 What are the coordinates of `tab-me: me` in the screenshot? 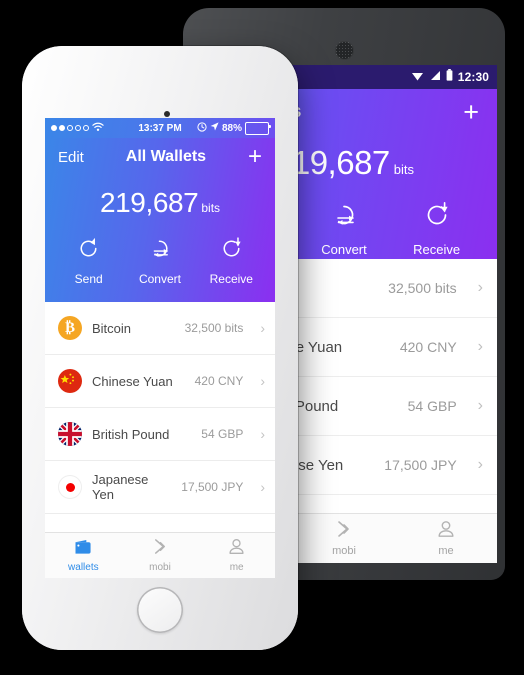 It's located at (236, 555).